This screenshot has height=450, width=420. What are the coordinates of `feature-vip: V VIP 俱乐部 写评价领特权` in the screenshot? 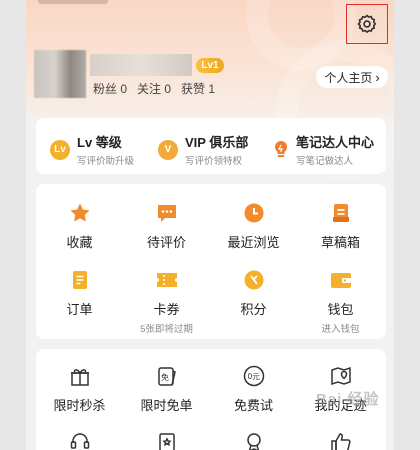 It's located at (203, 149).